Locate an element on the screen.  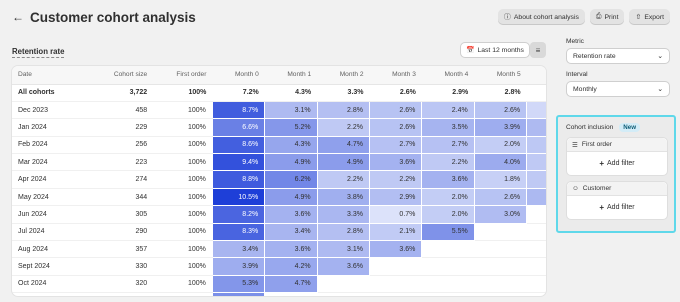
table-cell: Oct 2024 is located at coordinates (47, 284).